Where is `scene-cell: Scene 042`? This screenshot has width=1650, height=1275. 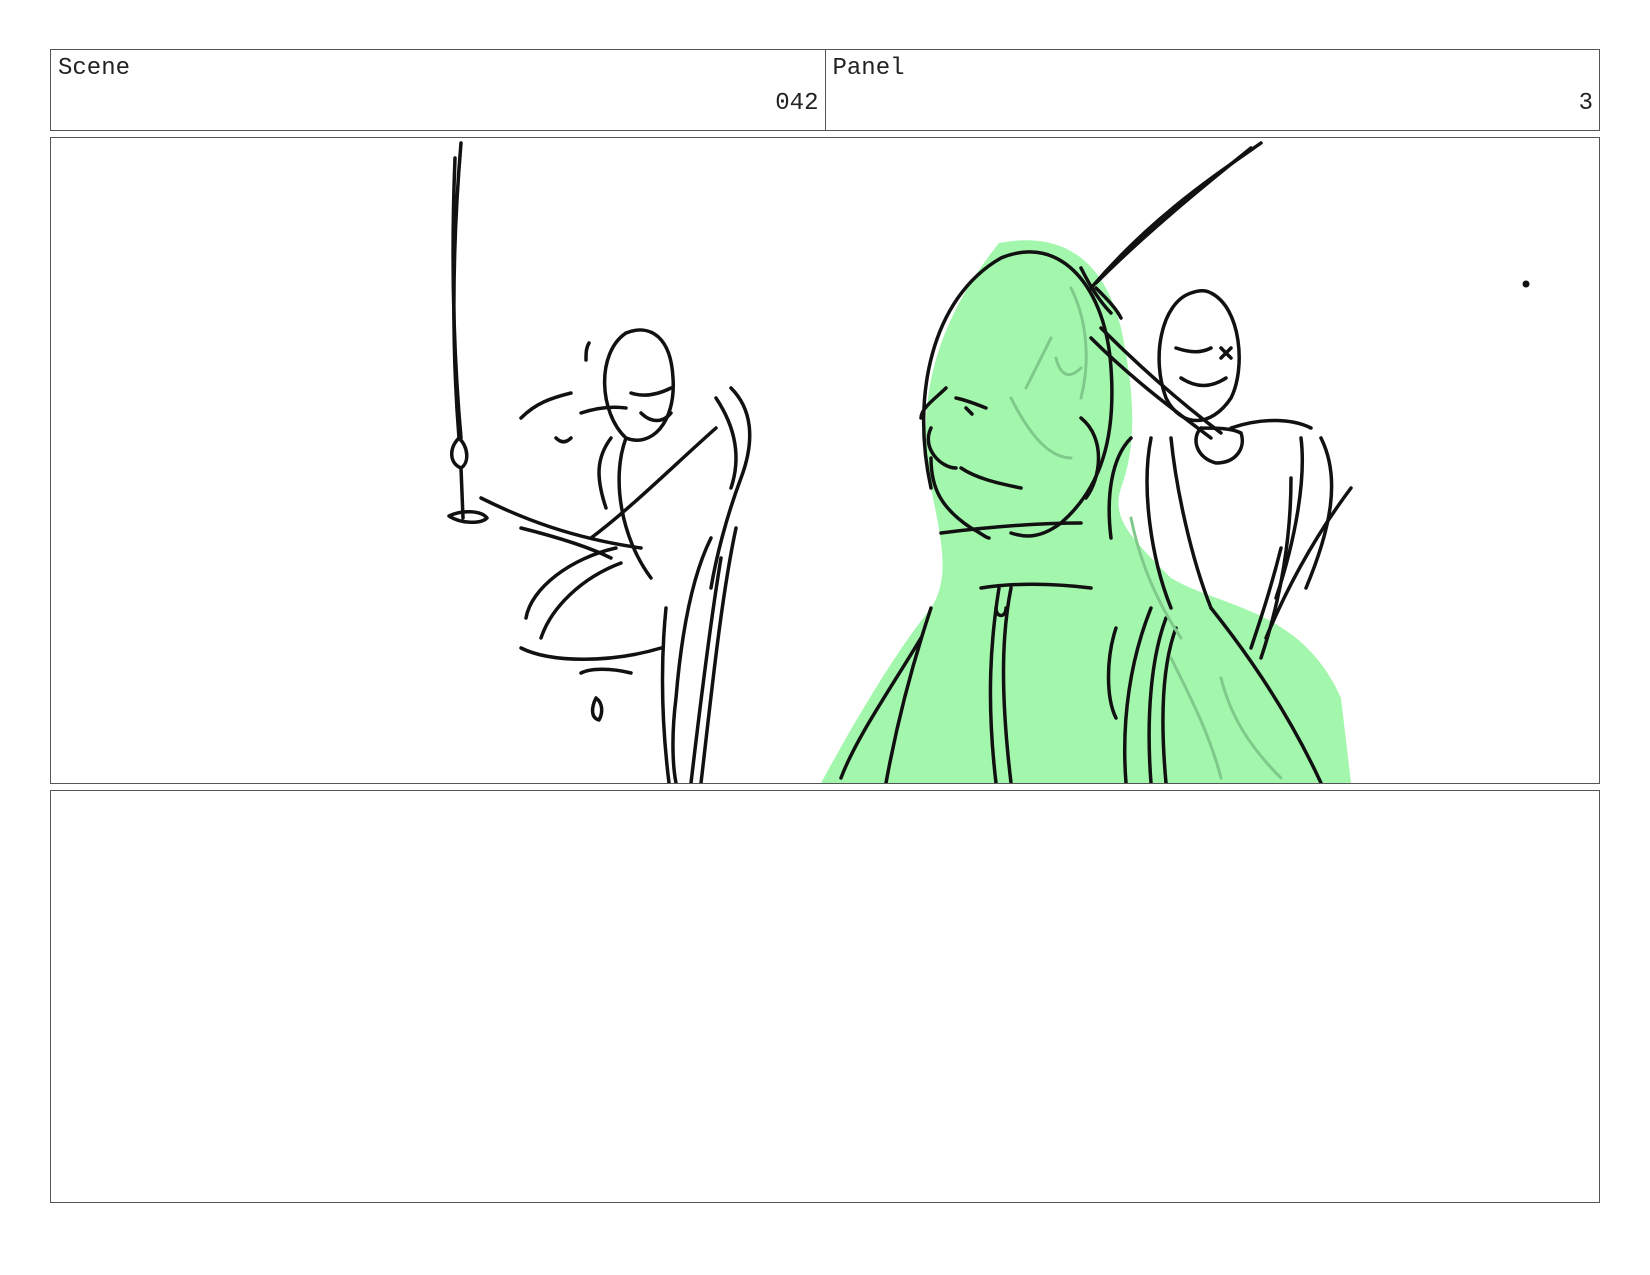 scene-cell: Scene 042 is located at coordinates (438, 90).